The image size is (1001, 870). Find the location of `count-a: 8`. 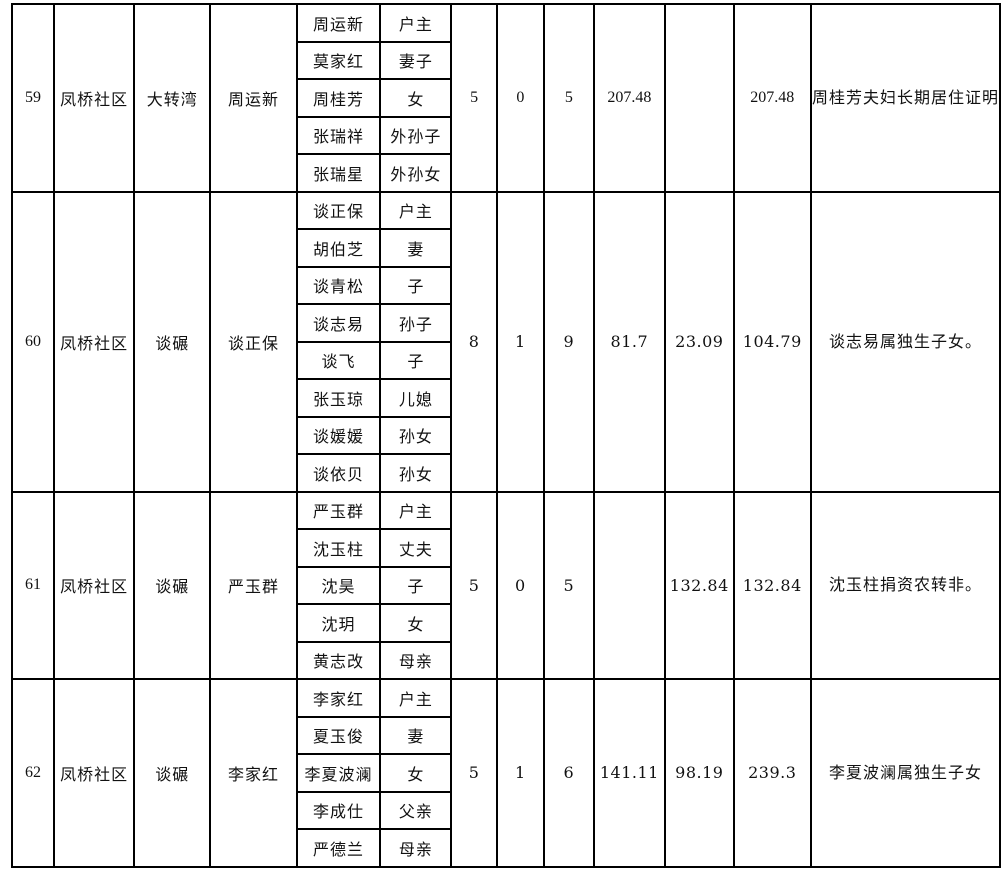

count-a: 8 is located at coordinates (474, 341).